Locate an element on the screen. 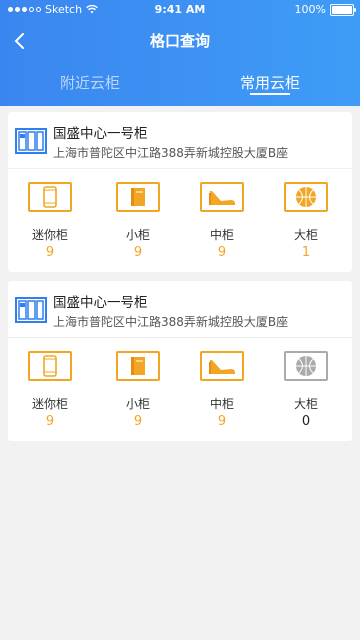  tab-label: 附近云柜 is located at coordinates (89, 83).